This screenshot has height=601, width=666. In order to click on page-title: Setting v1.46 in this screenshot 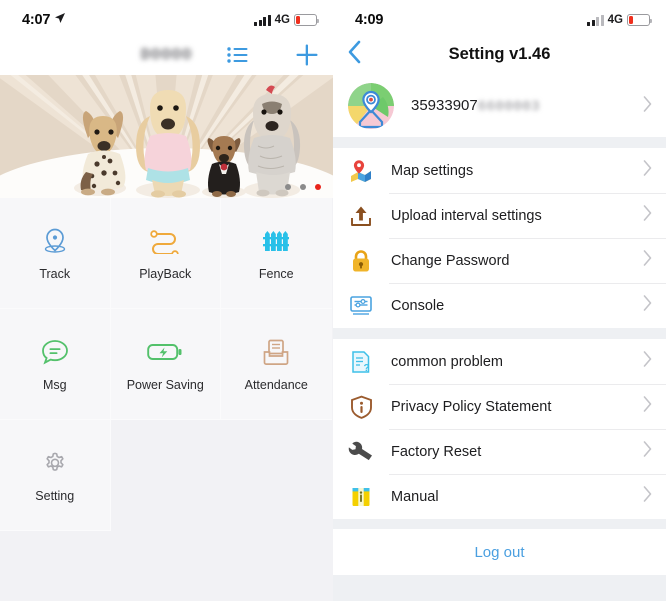, I will do `click(499, 54)`.